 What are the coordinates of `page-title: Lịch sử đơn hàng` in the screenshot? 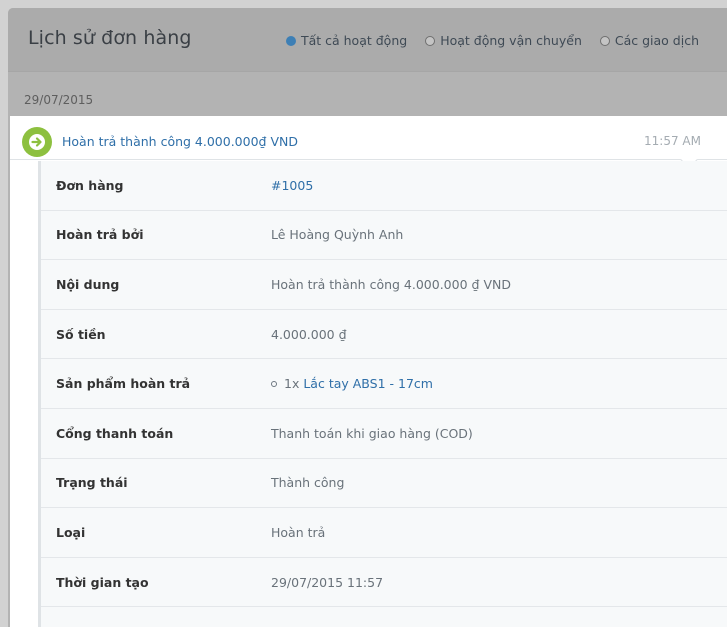 It's located at (110, 38).